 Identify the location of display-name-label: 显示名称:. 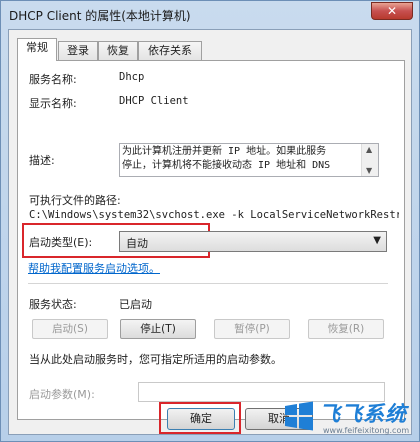
(53, 103).